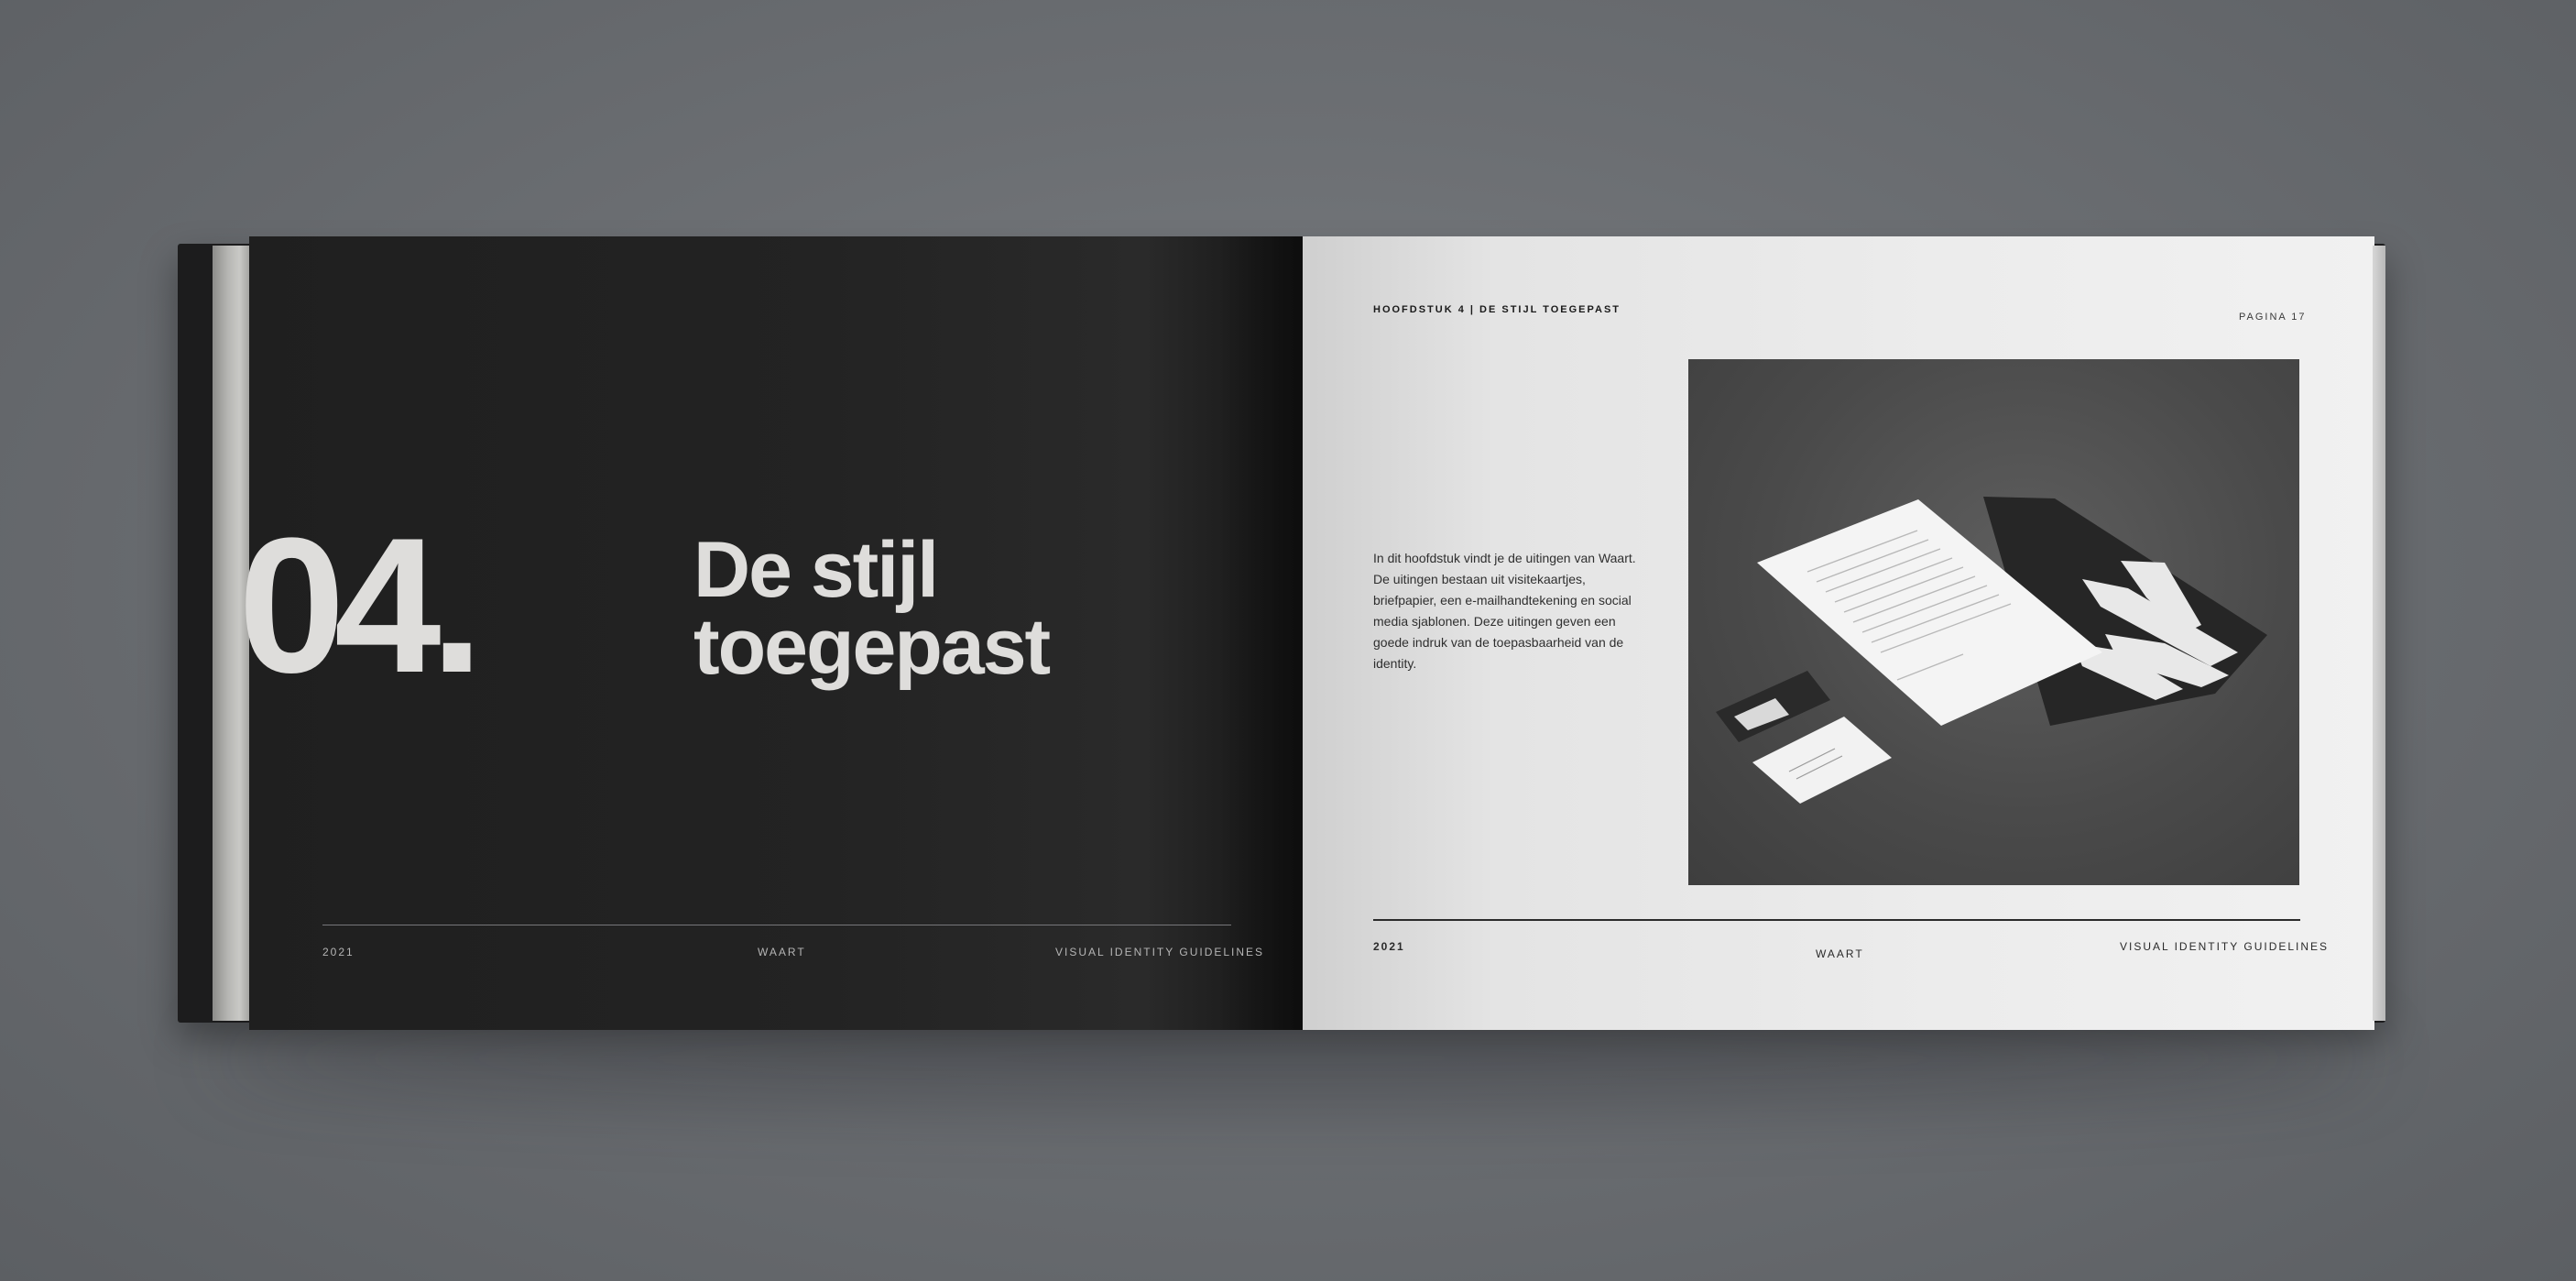  I want to click on left-footer-year: 2021, so click(338, 952).